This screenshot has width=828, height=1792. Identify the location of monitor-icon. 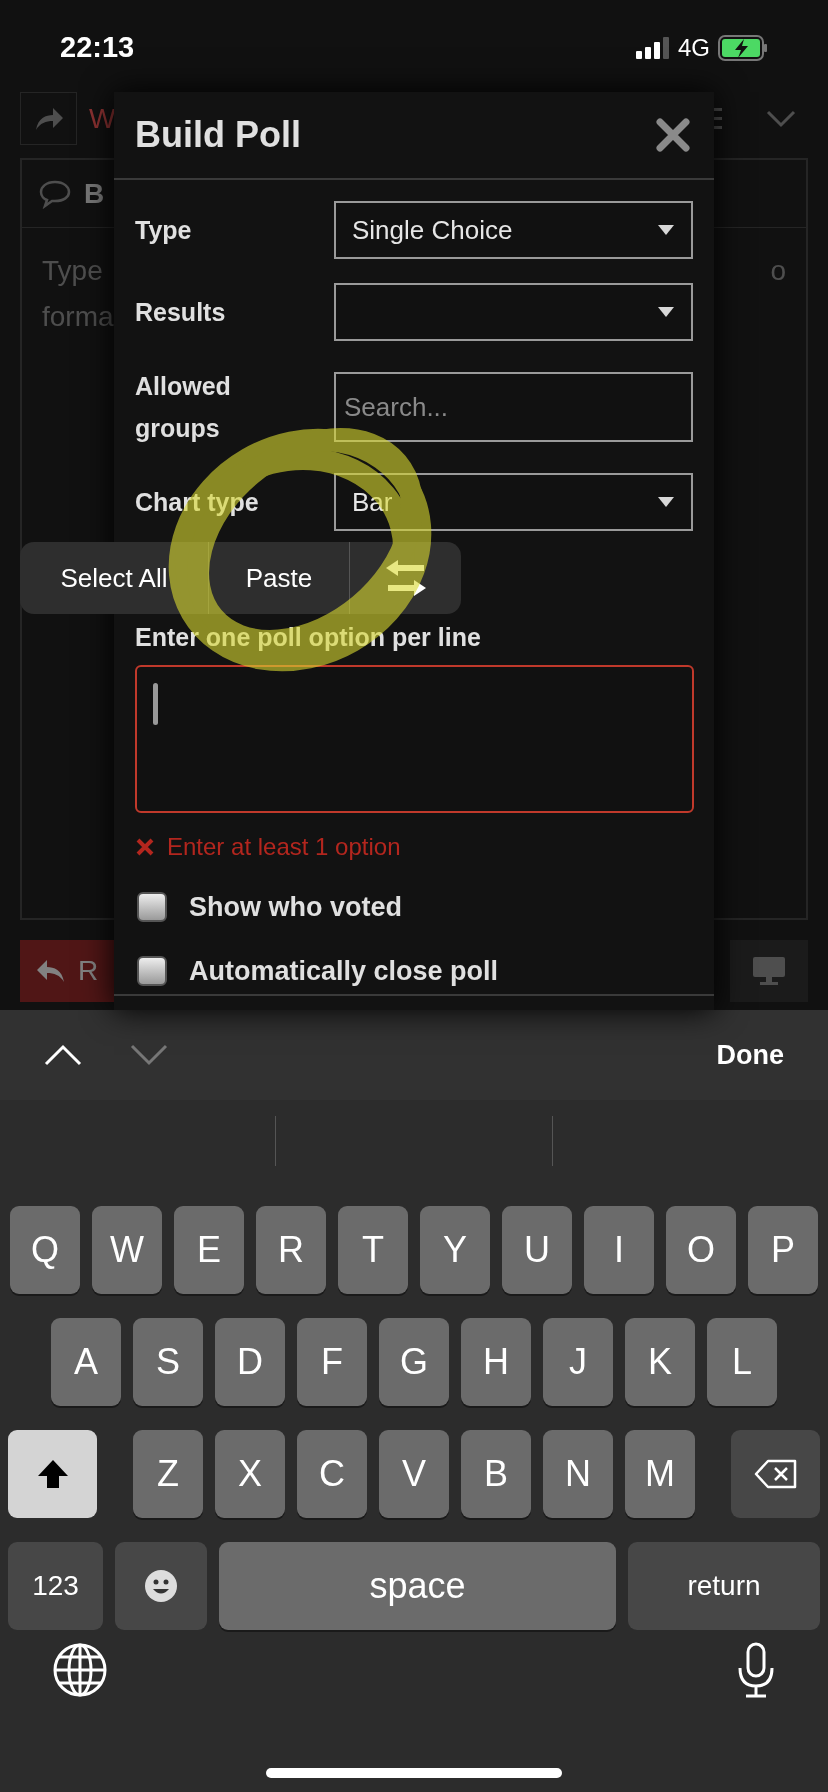
(769, 971).